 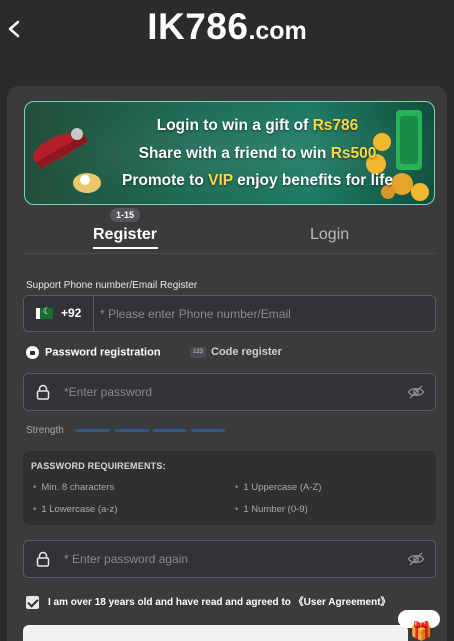 I want to click on requirement-item: Min. 8 characters, so click(x=73, y=487).